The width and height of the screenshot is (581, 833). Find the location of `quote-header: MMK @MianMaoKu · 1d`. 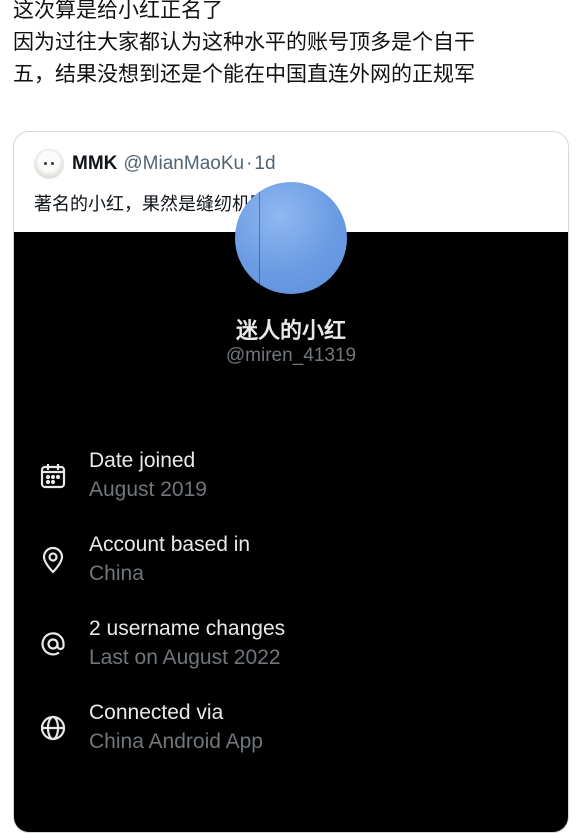

quote-header: MMK @MianMaoKu · 1d is located at coordinates (155, 164).